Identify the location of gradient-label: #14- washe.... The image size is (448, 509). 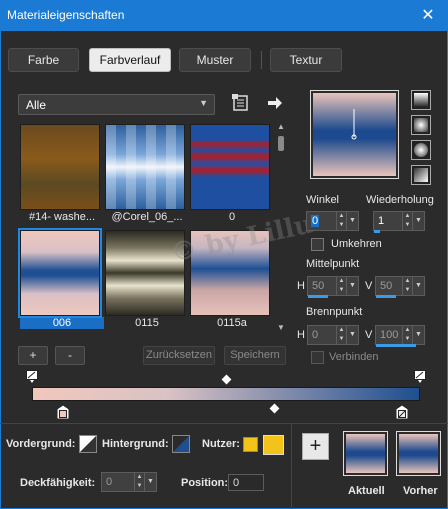
(62, 217).